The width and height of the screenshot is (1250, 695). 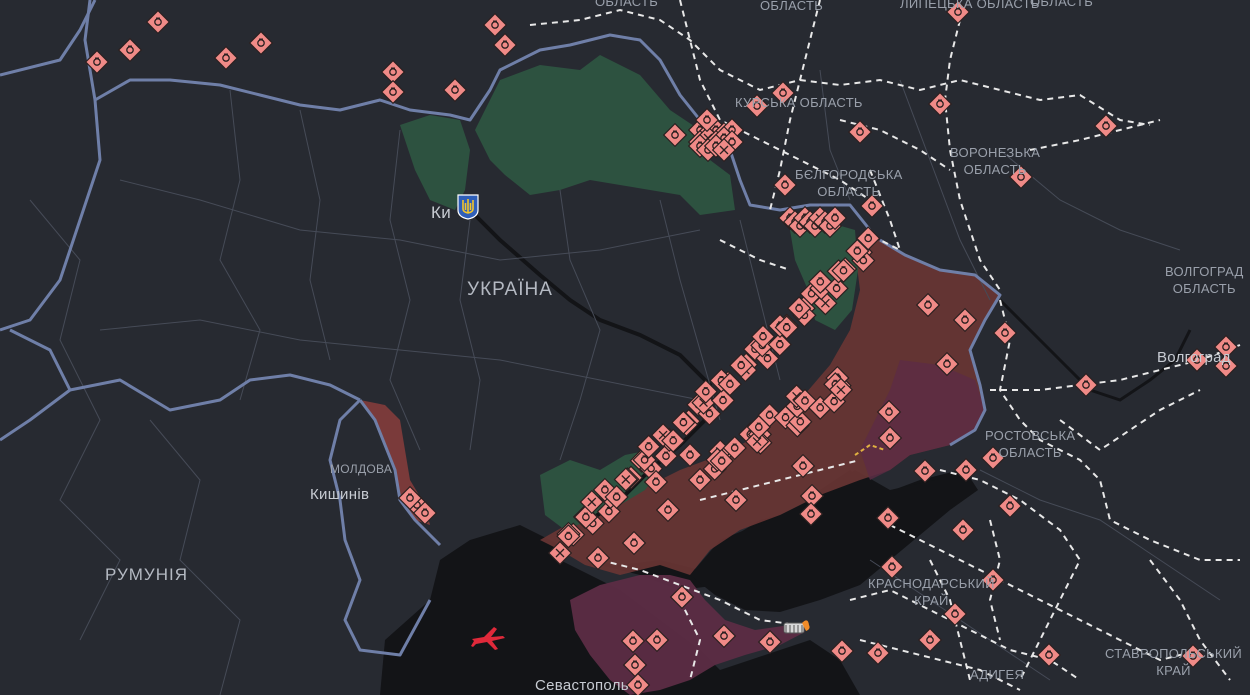 I want to click on label-moldova: МОЛДОВА, so click(x=361, y=469).